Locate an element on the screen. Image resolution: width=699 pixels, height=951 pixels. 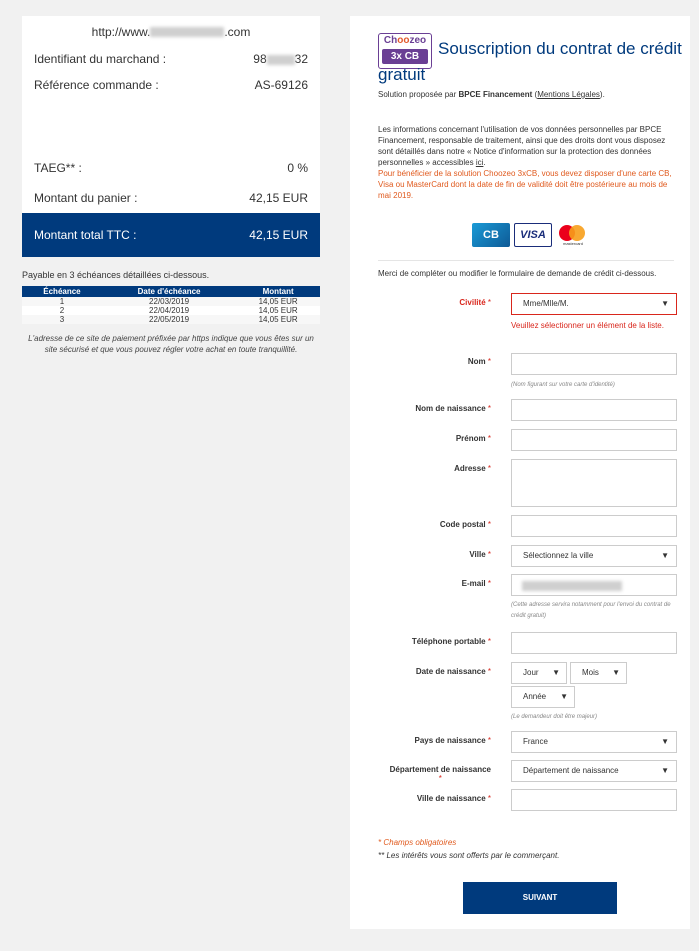
city-label: Ville * is located at coordinates (480, 554).